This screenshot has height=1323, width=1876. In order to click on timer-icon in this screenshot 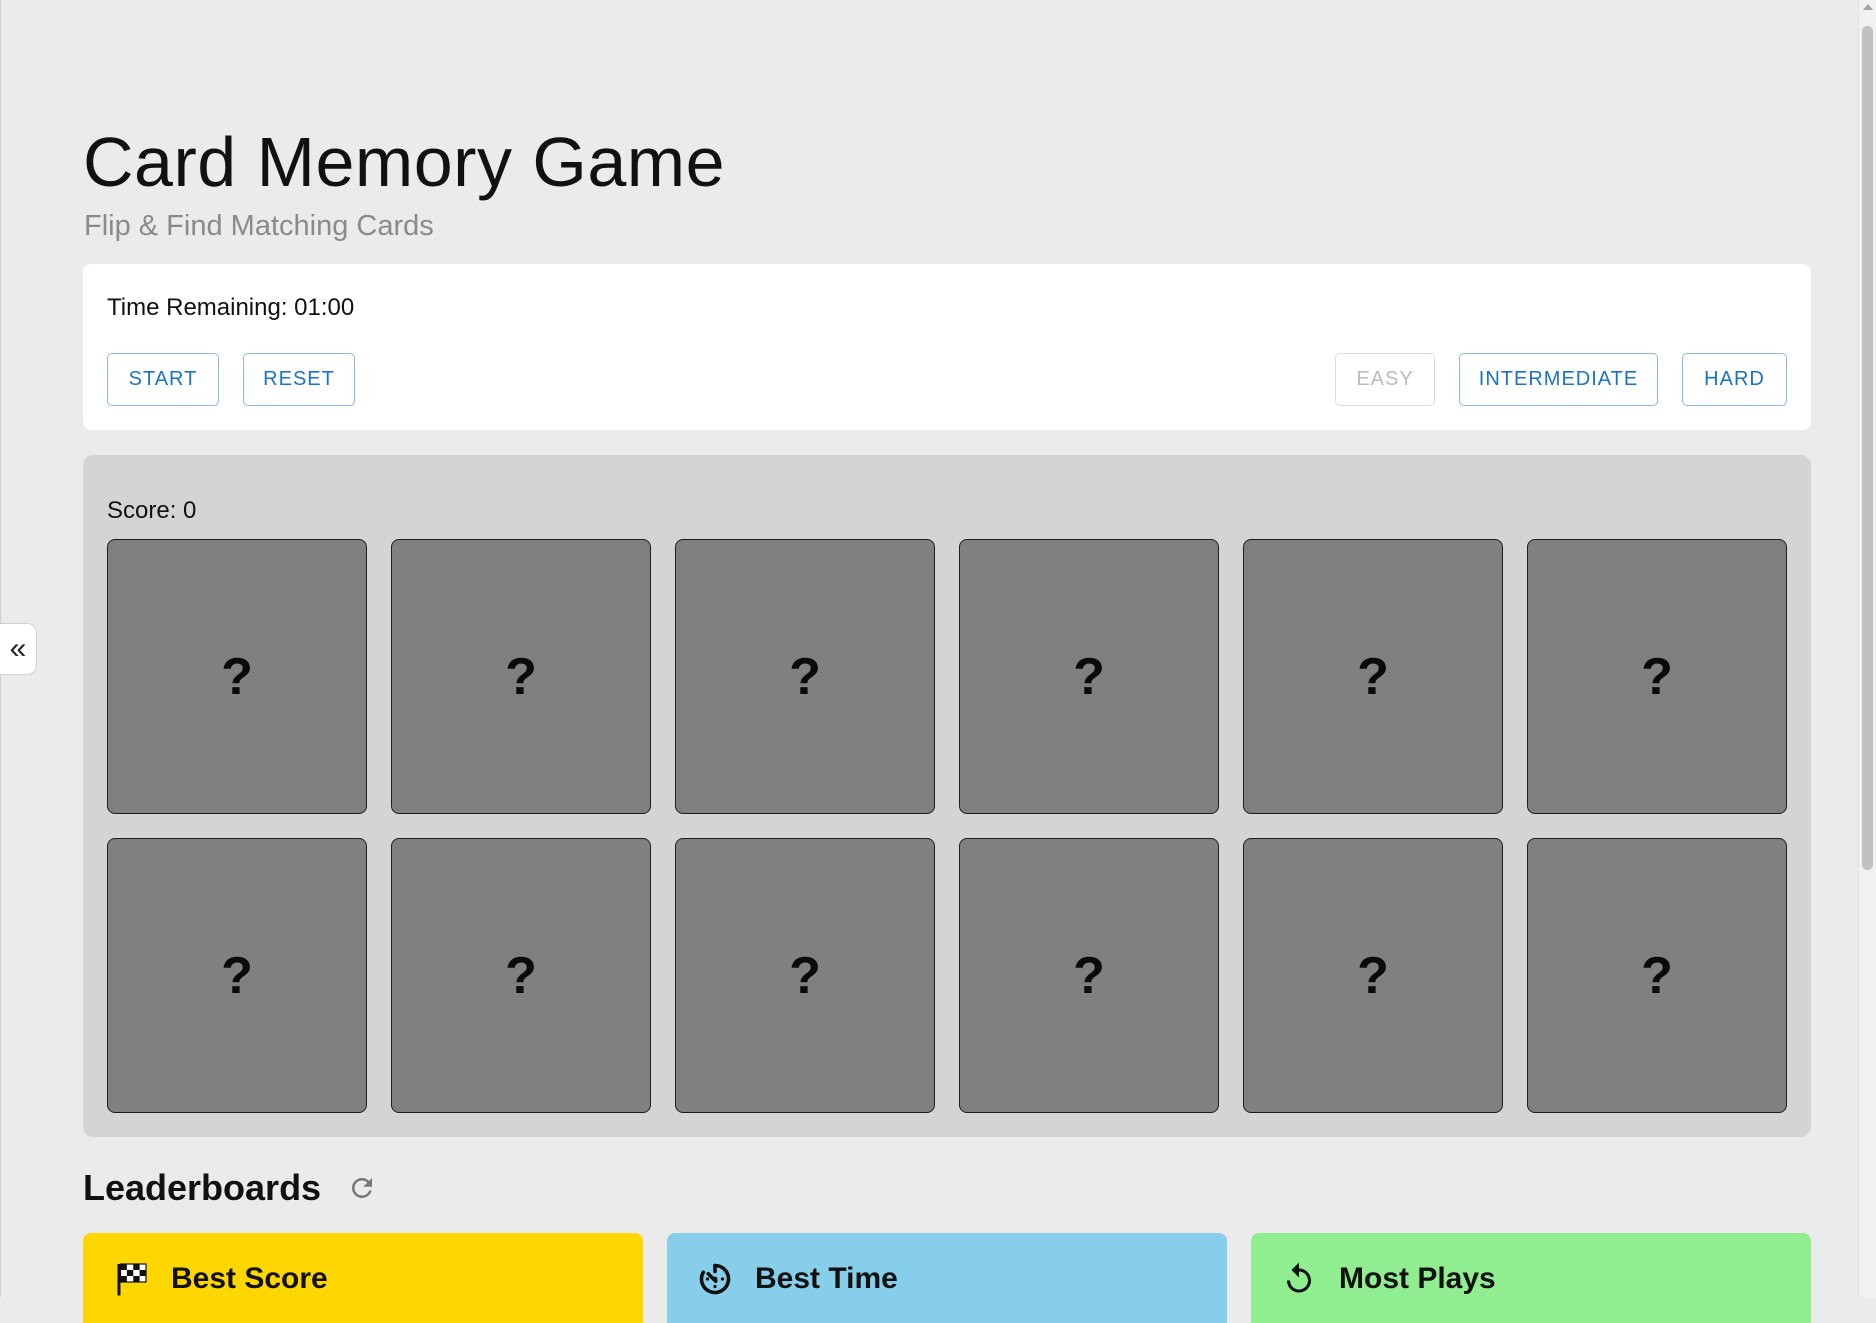, I will do `click(715, 1279)`.